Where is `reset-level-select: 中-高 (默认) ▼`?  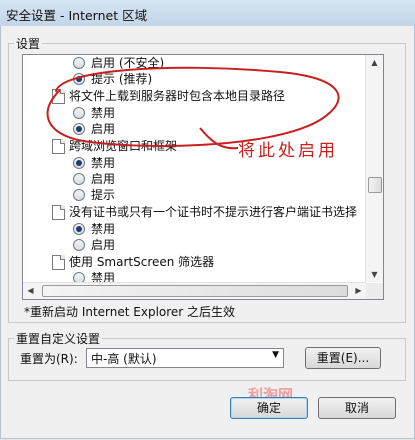
reset-level-select: 中-高 (默认) ▼ is located at coordinates (185, 358).